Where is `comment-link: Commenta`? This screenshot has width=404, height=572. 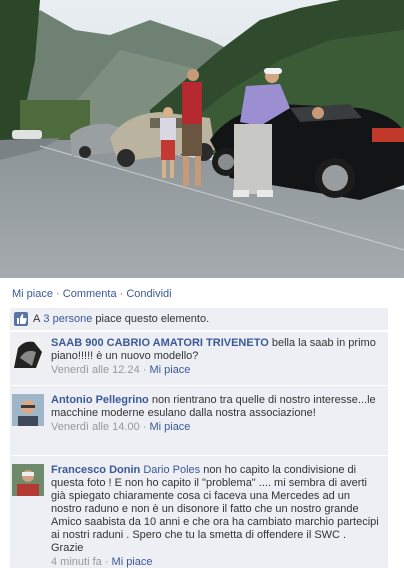
comment-link: Commenta is located at coordinates (90, 294).